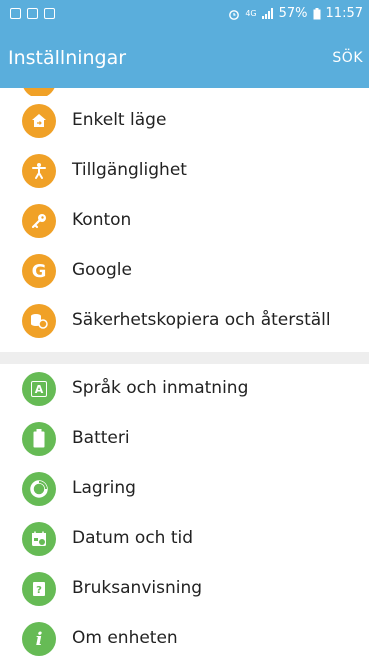 The image size is (369, 664). I want to click on settings-item-google: G Google, so click(184, 271).